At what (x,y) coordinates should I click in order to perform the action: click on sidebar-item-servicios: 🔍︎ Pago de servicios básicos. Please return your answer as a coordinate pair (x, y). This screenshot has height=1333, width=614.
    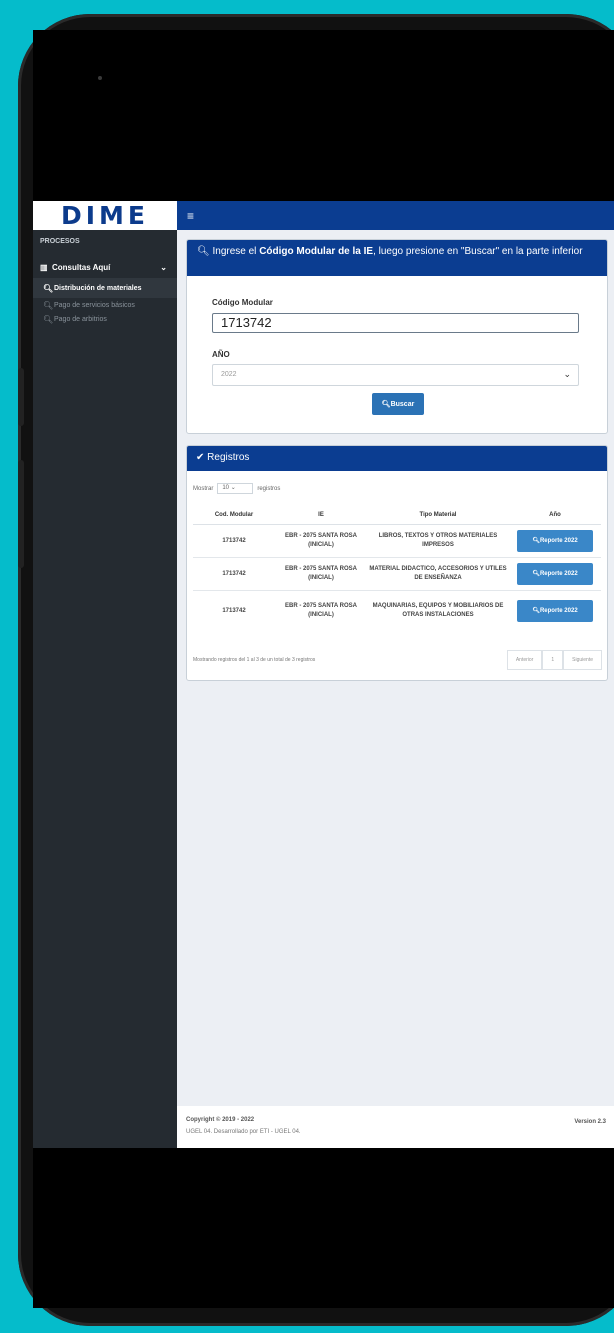
    Looking at the image, I should click on (105, 305).